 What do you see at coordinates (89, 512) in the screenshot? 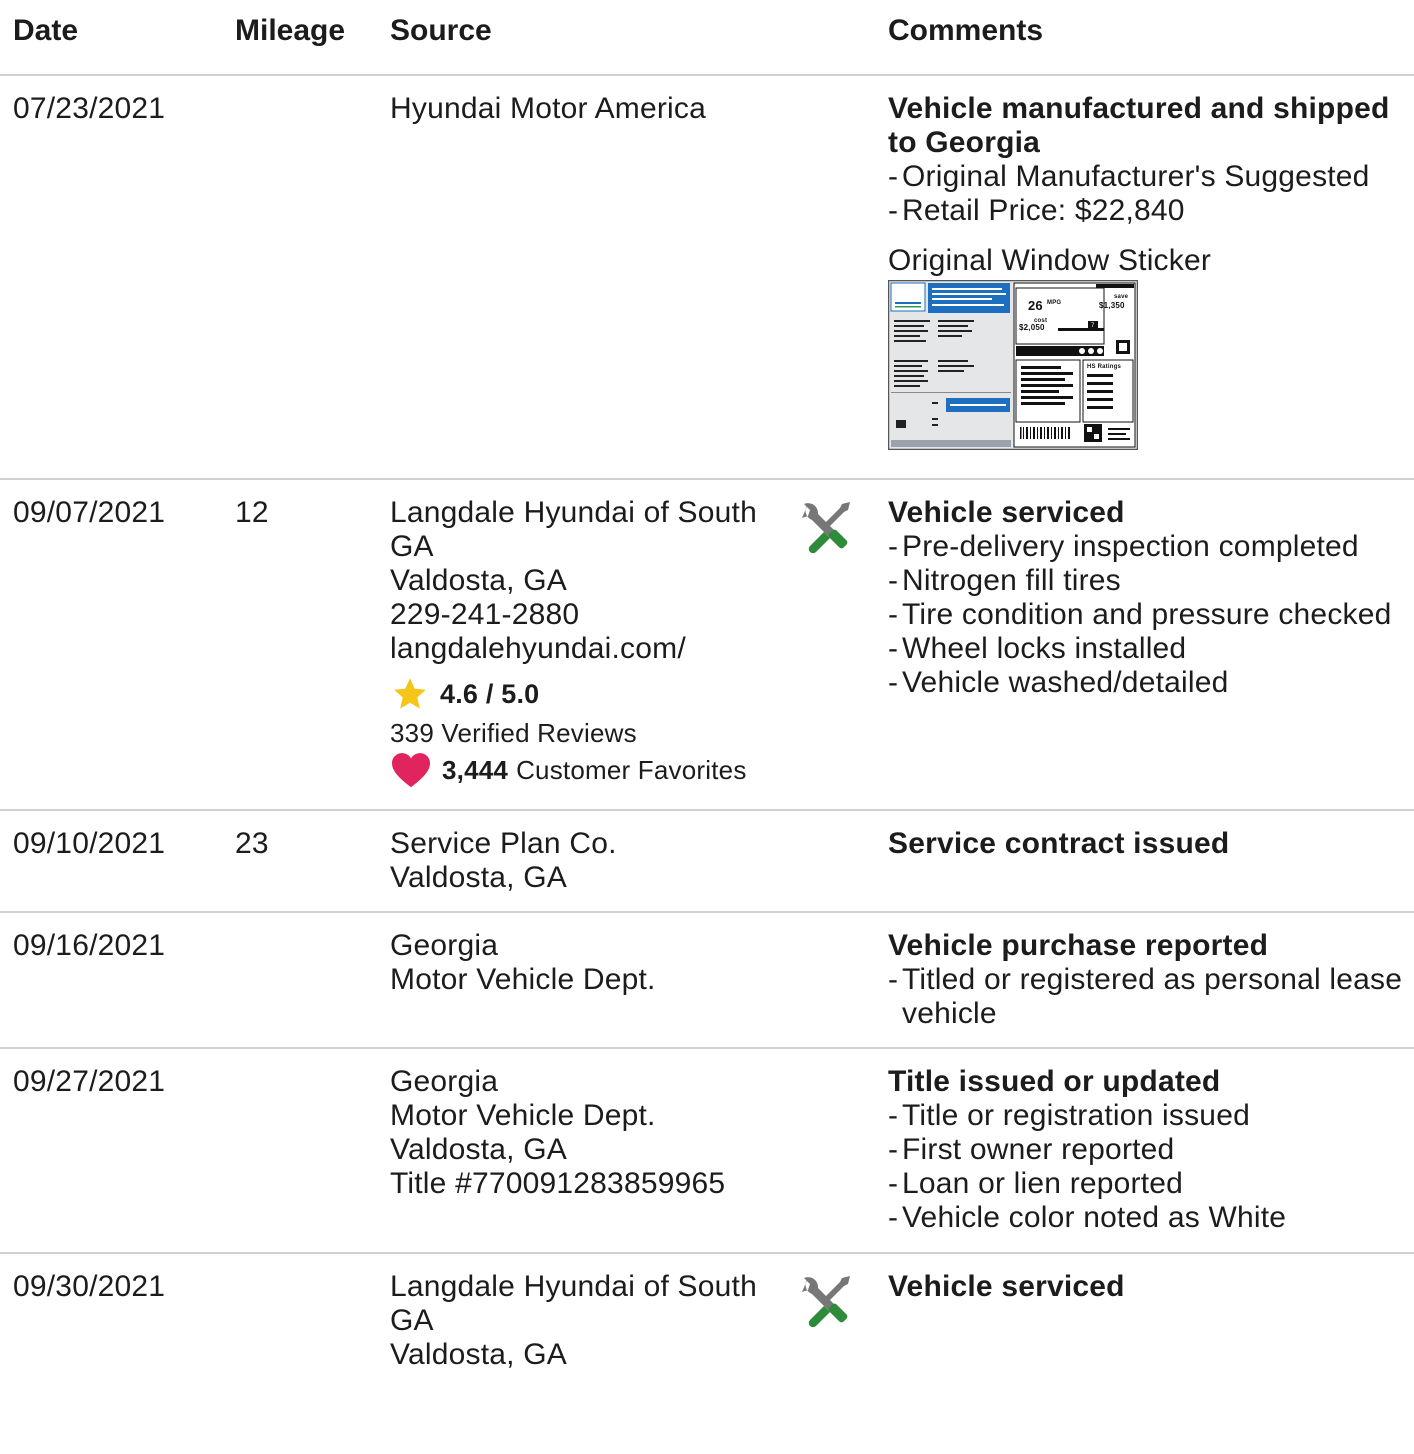
I see `record-date: 09/07/2021` at bounding box center [89, 512].